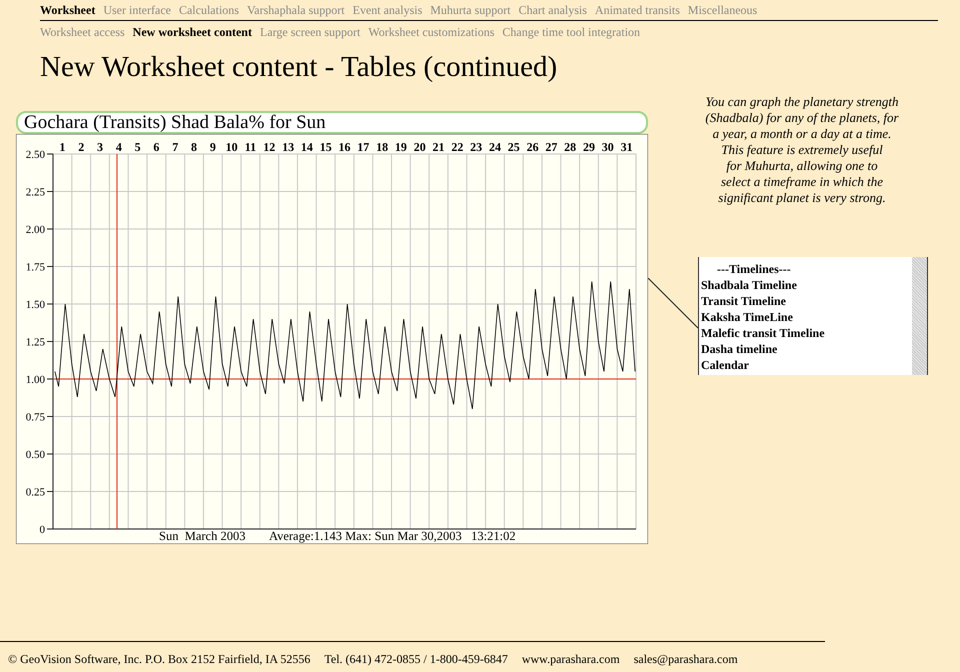 Image resolution: width=960 pixels, height=672 pixels. Describe the element at coordinates (208, 10) in the screenshot. I see `nav-link: Calculations` at that location.